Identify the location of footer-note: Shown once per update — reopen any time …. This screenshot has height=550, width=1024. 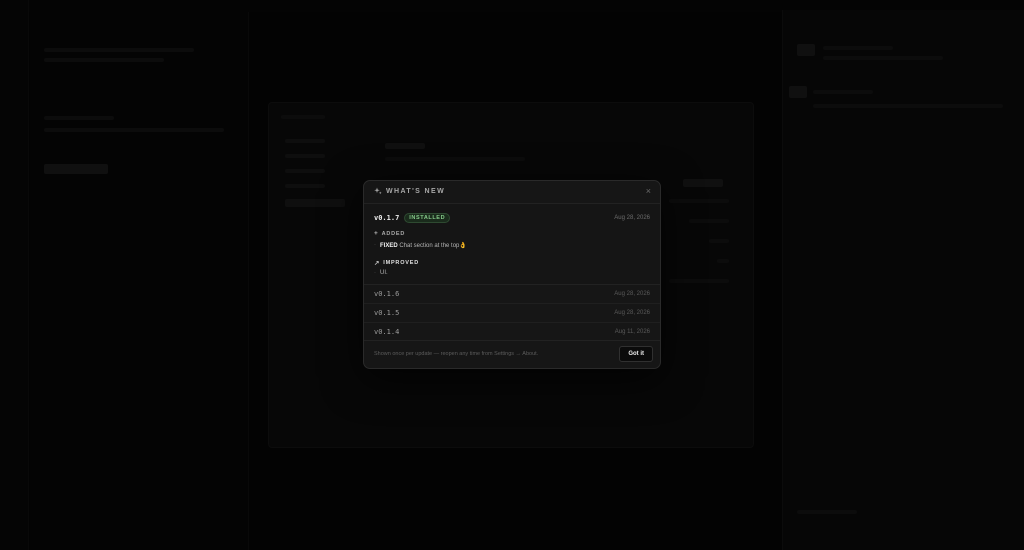
(456, 354).